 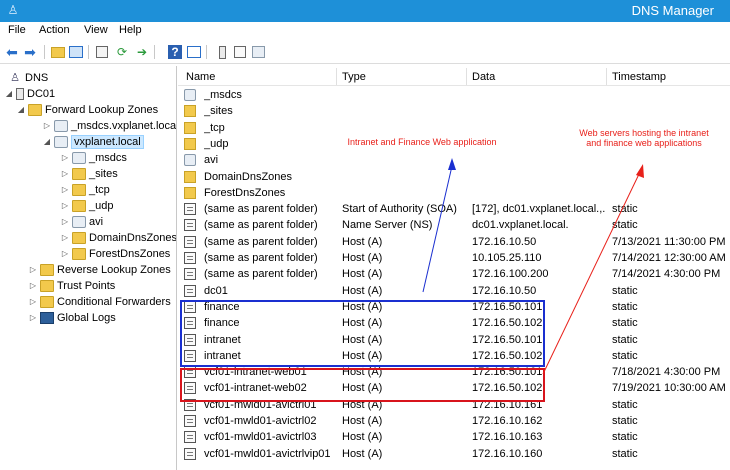 What do you see at coordinates (452, 164) in the screenshot?
I see `blue-arrowhead` at bounding box center [452, 164].